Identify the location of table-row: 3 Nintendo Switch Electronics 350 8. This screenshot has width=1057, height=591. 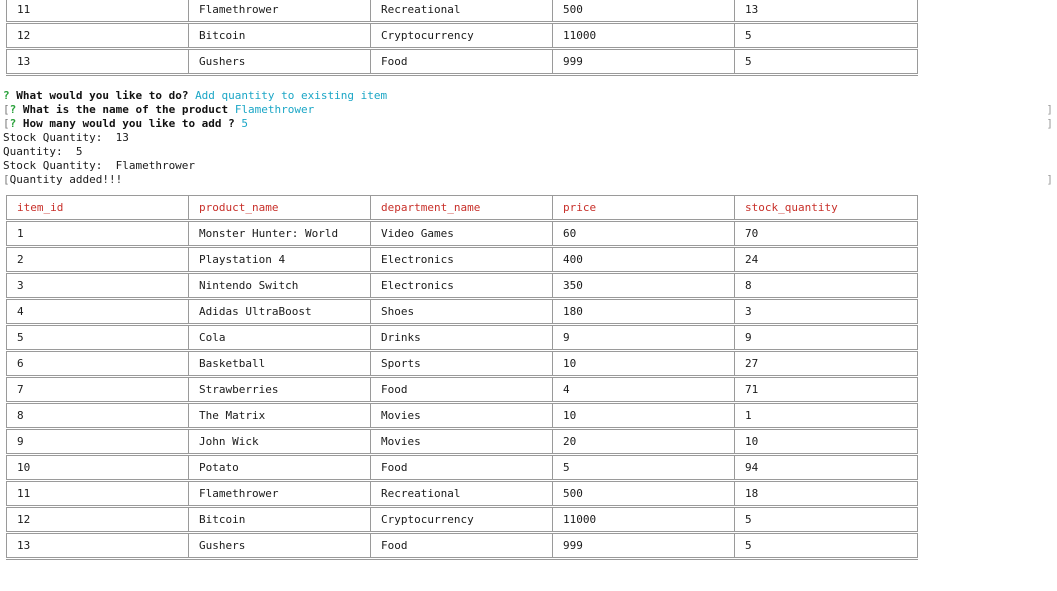
(462, 286).